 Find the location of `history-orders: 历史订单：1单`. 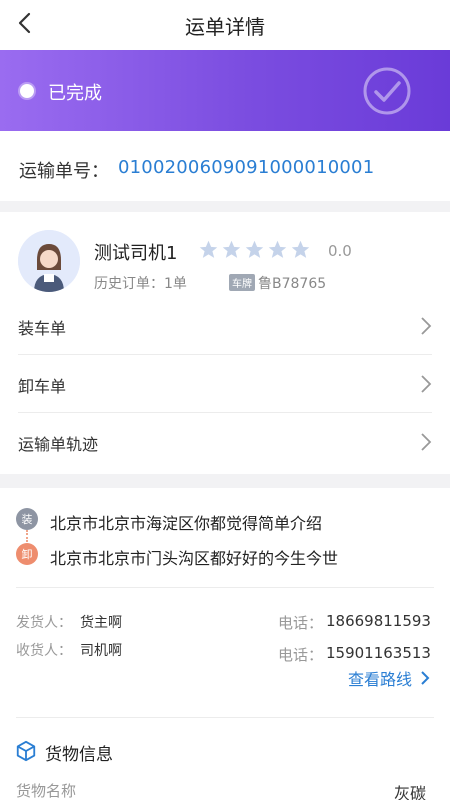

history-orders: 历史订单：1单 is located at coordinates (140, 284).